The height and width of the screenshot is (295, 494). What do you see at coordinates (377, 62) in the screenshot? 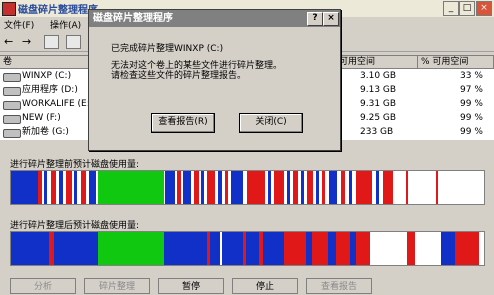
I see `column-header-free-space: 可用空间` at bounding box center [377, 62].